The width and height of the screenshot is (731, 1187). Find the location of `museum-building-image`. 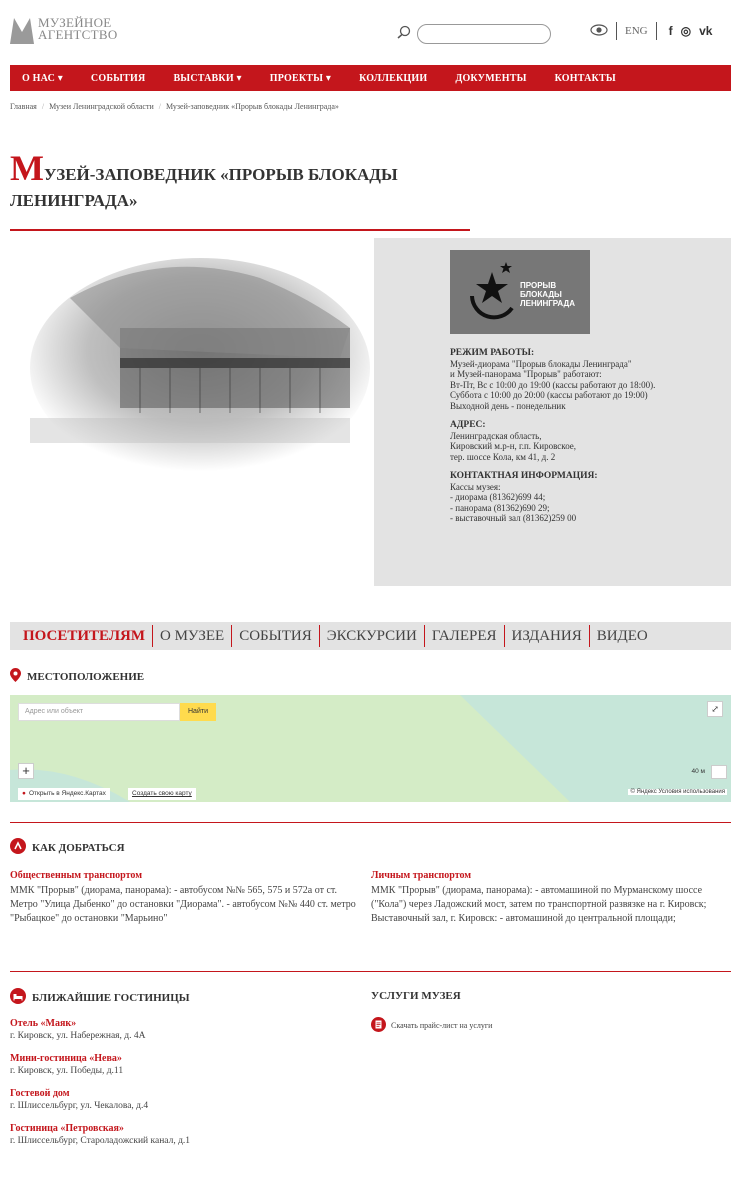

museum-building-image is located at coordinates (192, 412).